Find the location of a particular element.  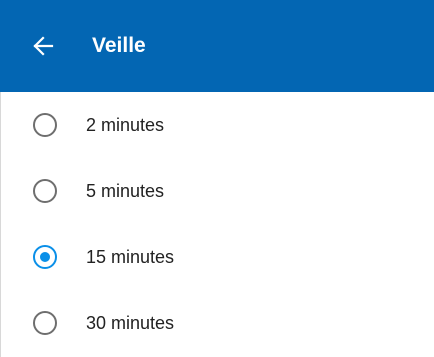

back-button is located at coordinates (43, 46).